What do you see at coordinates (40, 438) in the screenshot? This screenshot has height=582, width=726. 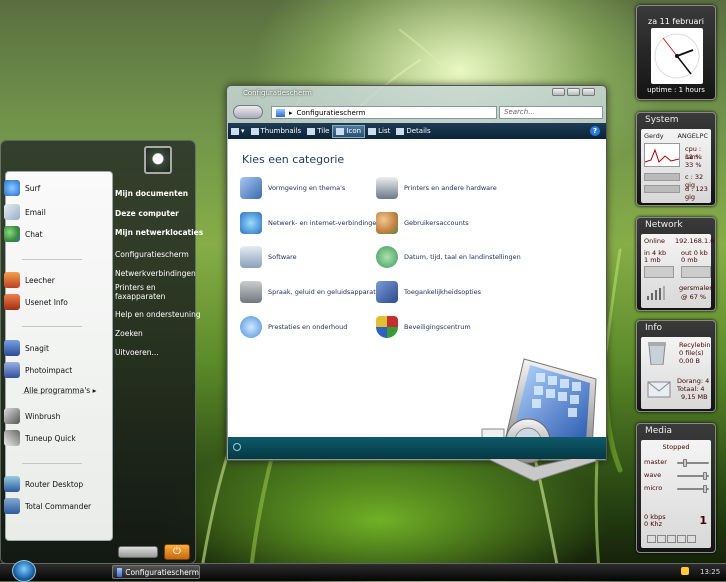 I see `start-item-tuneup-quick: Tuneup Quick` at bounding box center [40, 438].